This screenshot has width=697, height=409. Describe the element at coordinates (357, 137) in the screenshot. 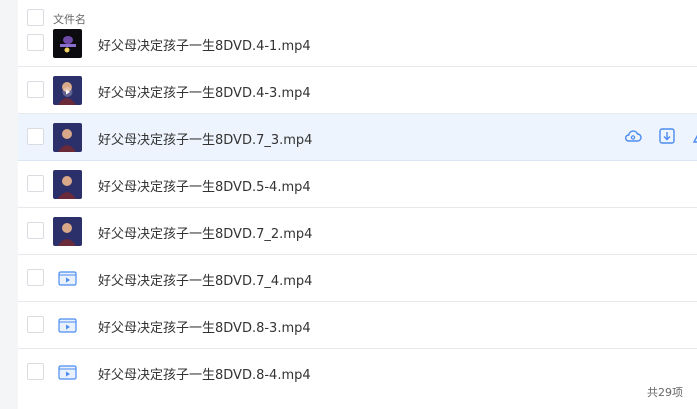

I see `file-row-hovered: 好父母决定孩子一生8DVD.7_3.mp4` at that location.